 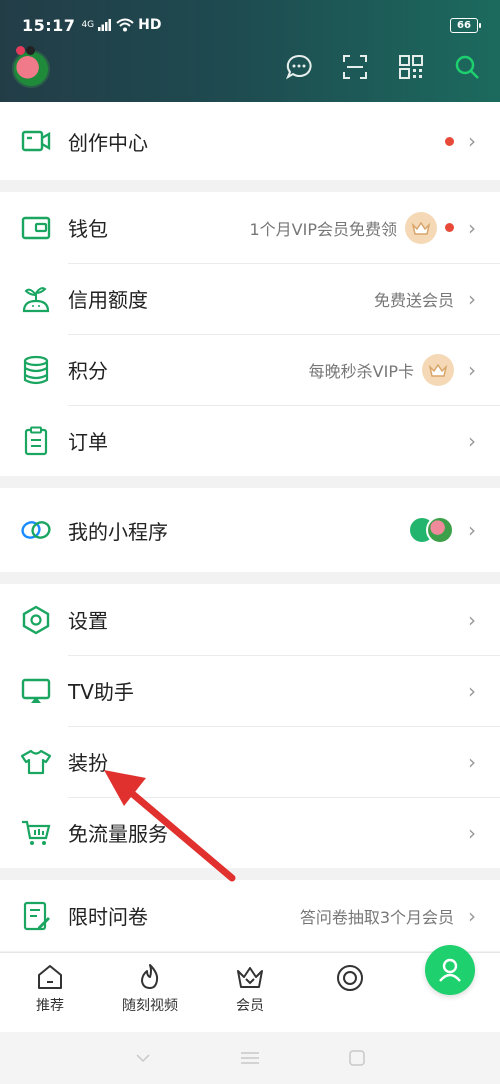 I want to click on mini-app-avatar-icon, so click(x=440, y=530).